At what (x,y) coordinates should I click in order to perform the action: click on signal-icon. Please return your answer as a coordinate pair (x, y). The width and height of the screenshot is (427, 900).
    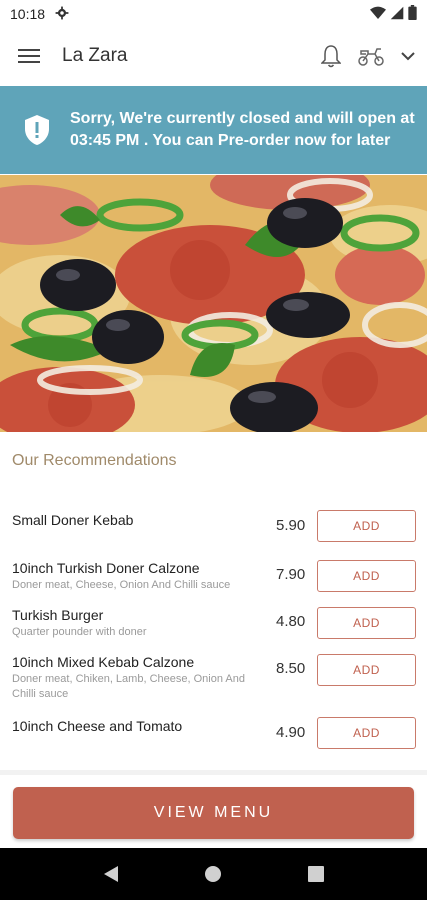
    Looking at the image, I should click on (397, 14).